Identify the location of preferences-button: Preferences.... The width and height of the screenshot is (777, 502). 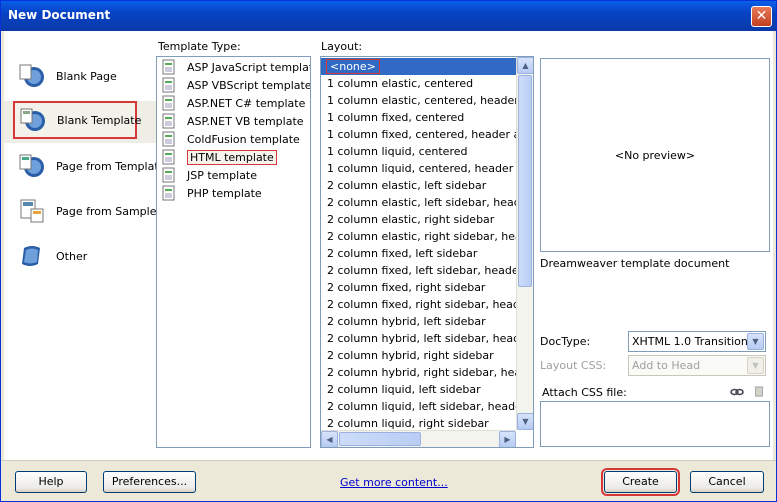
(149, 482).